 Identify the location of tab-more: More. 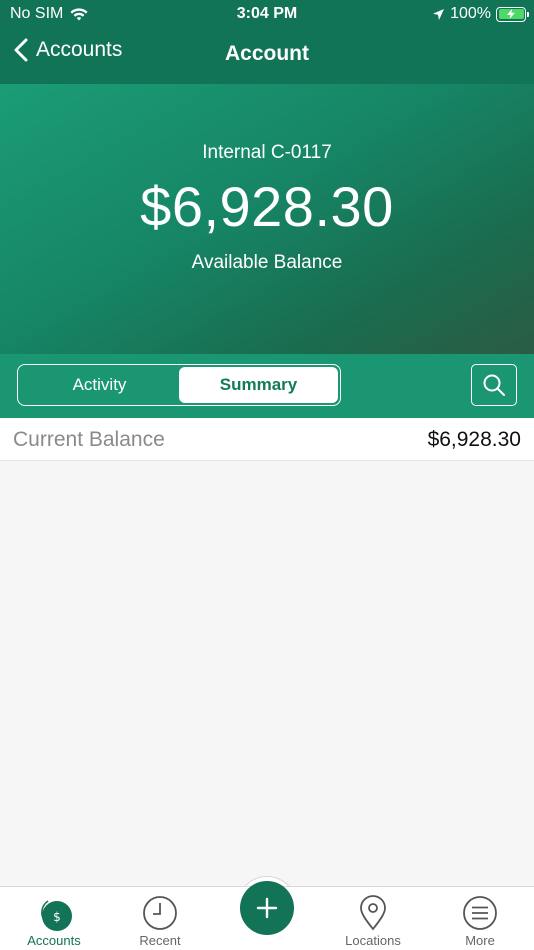
(480, 918).